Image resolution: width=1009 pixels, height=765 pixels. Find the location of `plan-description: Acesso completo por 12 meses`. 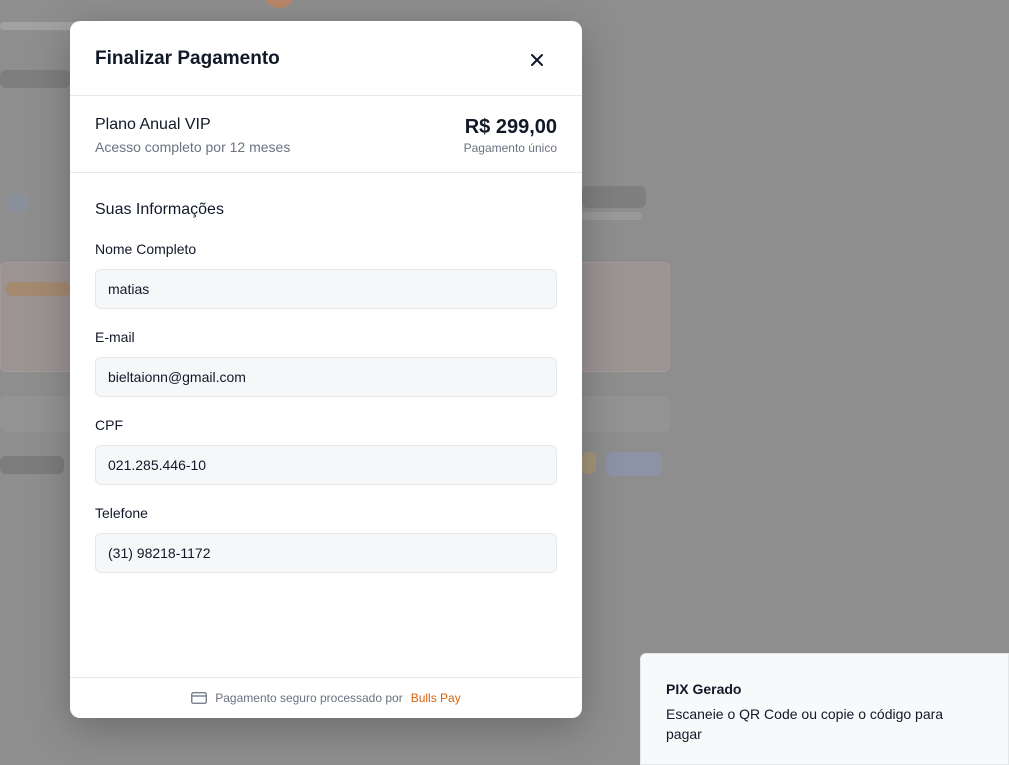

plan-description: Acesso completo por 12 meses is located at coordinates (193, 147).